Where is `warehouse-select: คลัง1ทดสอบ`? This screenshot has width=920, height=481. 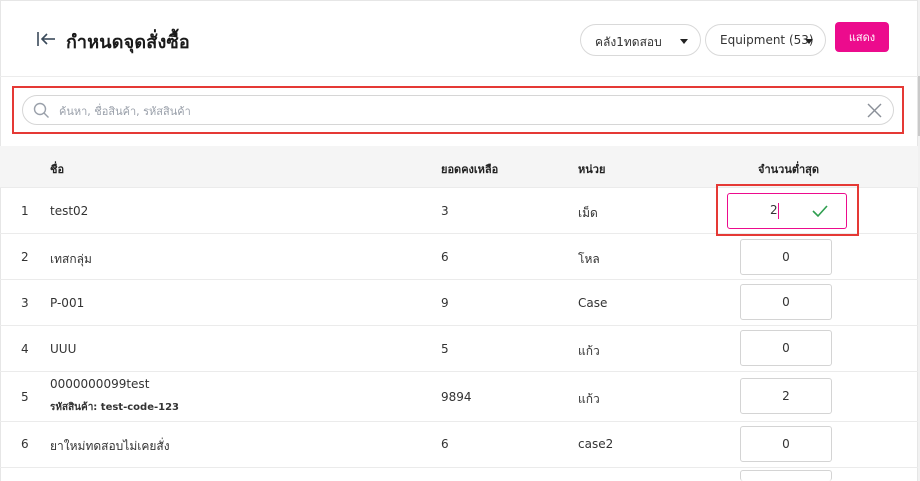 warehouse-select: คลัง1ทดสอบ is located at coordinates (640, 40).